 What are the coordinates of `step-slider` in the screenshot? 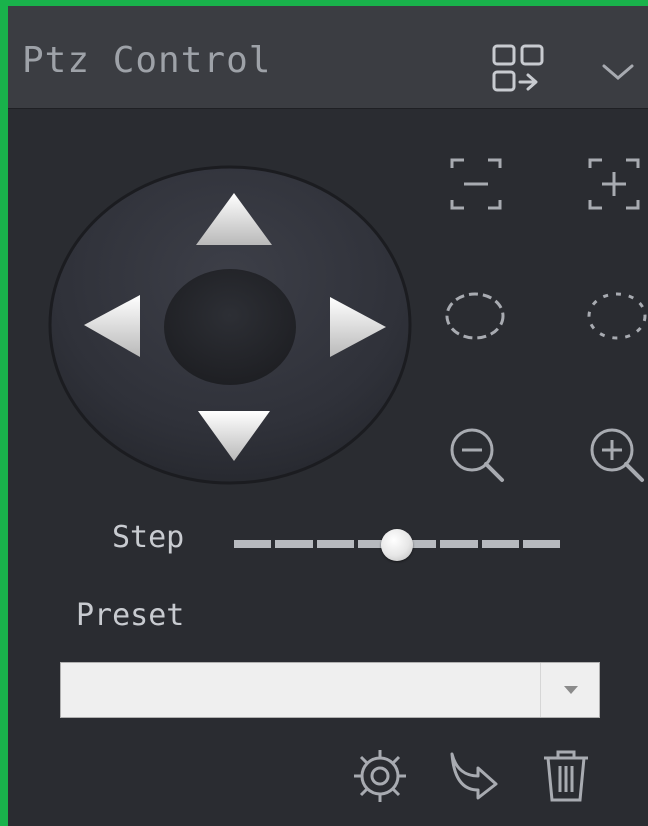 It's located at (397, 544).